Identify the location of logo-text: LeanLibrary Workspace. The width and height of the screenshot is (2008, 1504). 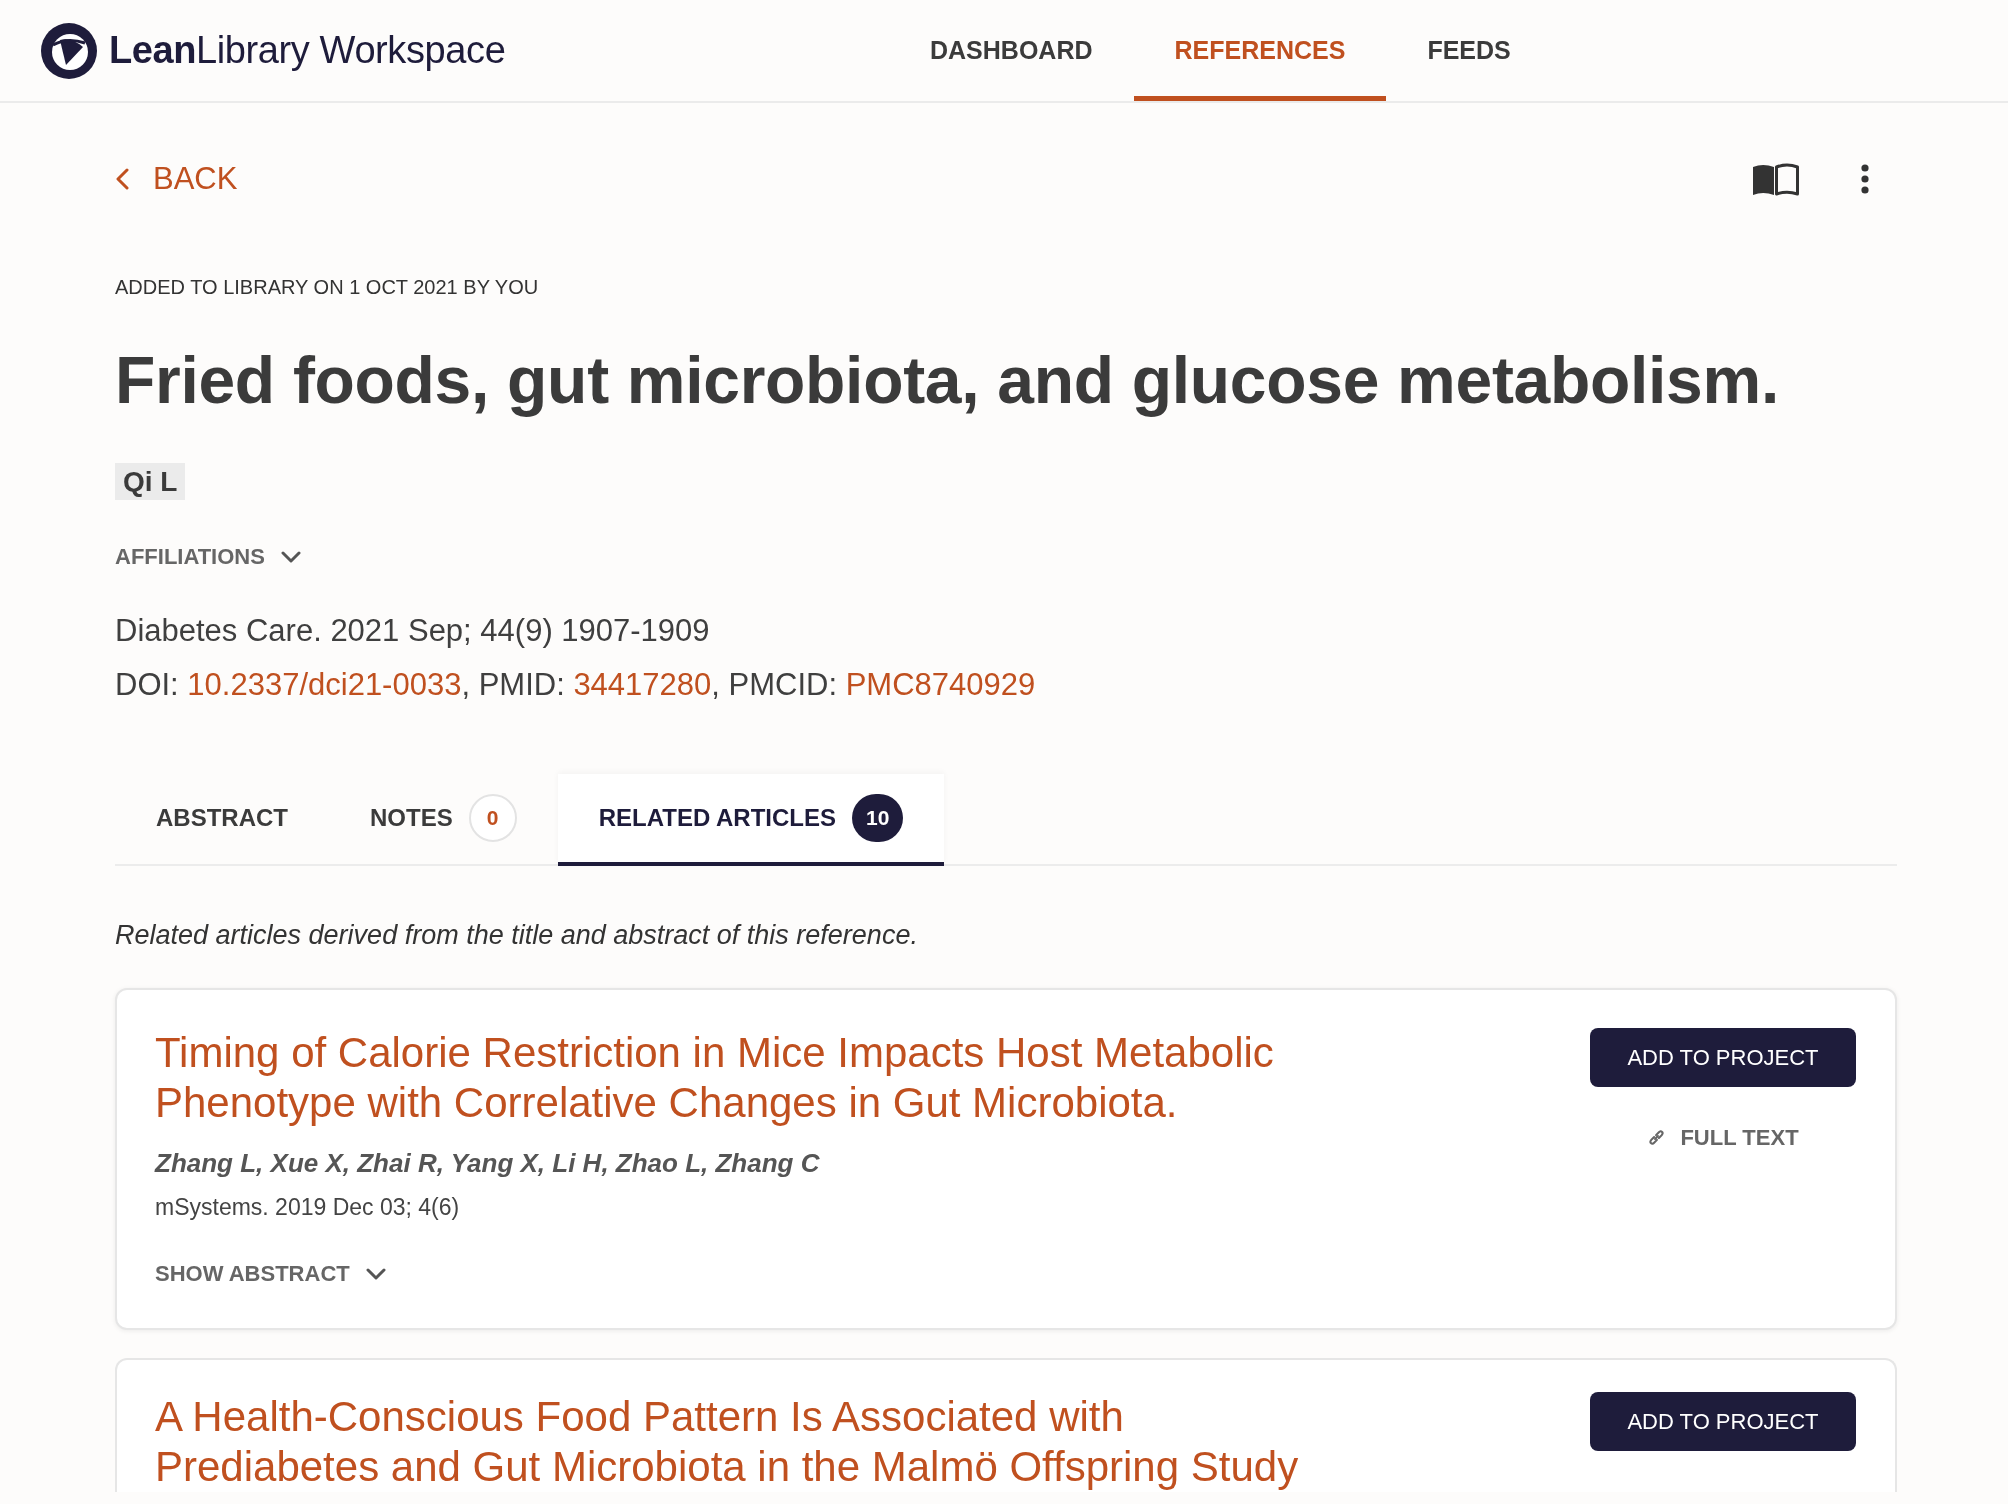
(307, 50).